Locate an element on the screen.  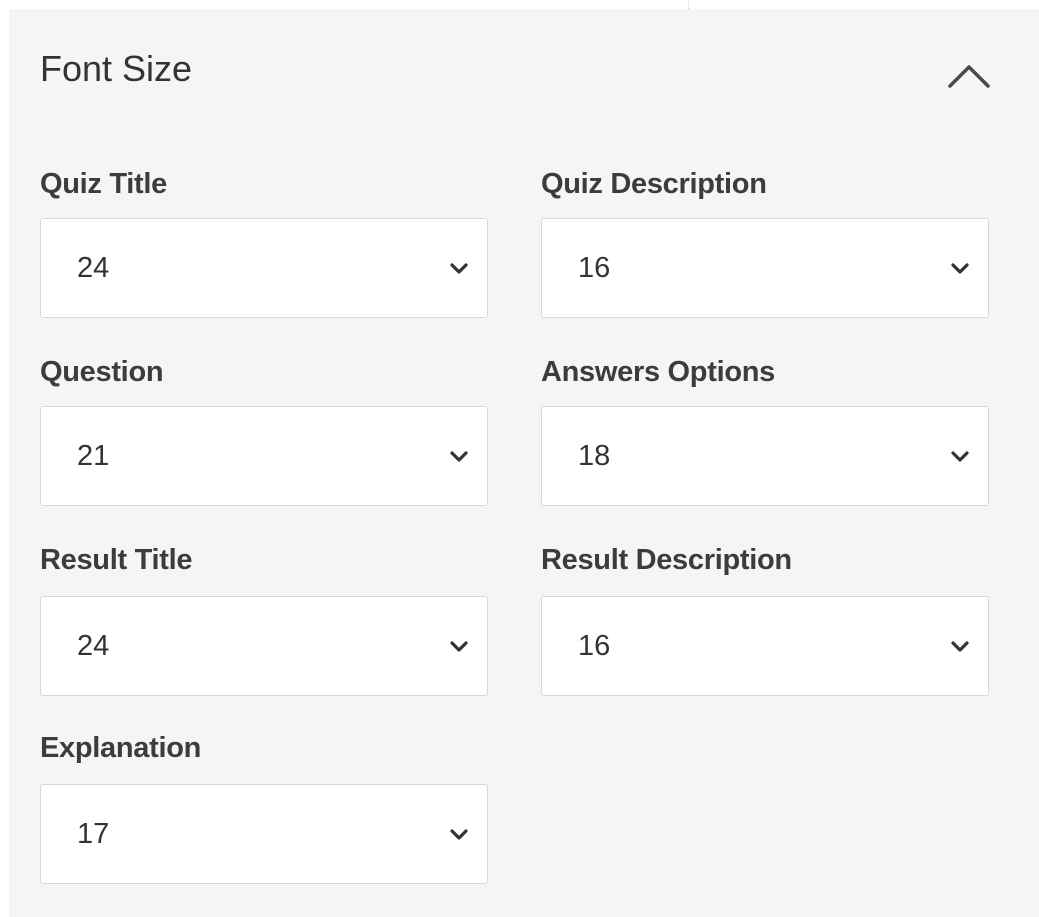
explanation-select: 17 is located at coordinates (264, 834).